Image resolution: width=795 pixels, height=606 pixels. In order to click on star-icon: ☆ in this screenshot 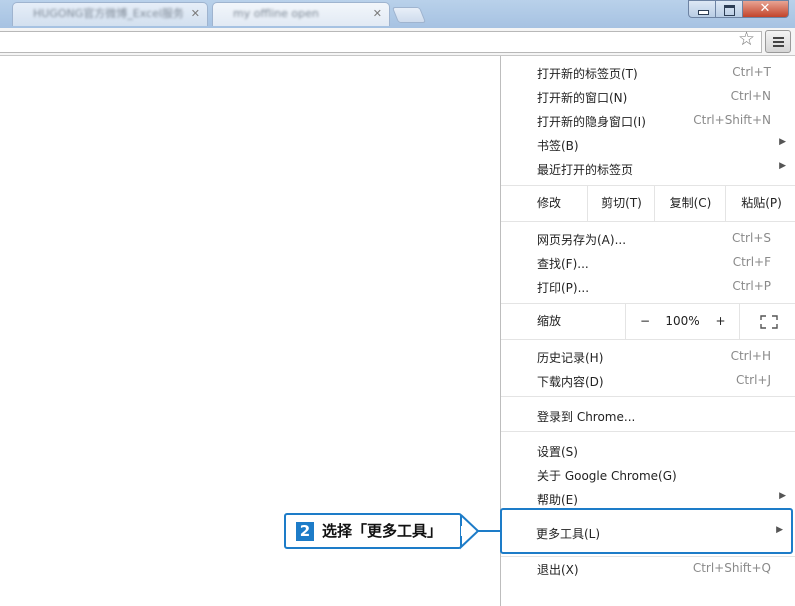, I will do `click(746, 39)`.